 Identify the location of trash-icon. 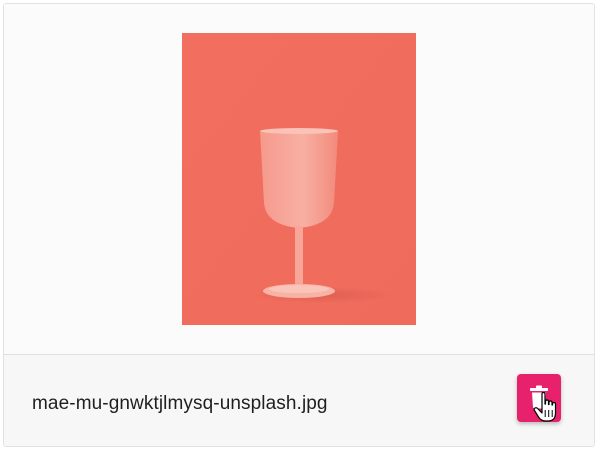
(539, 397).